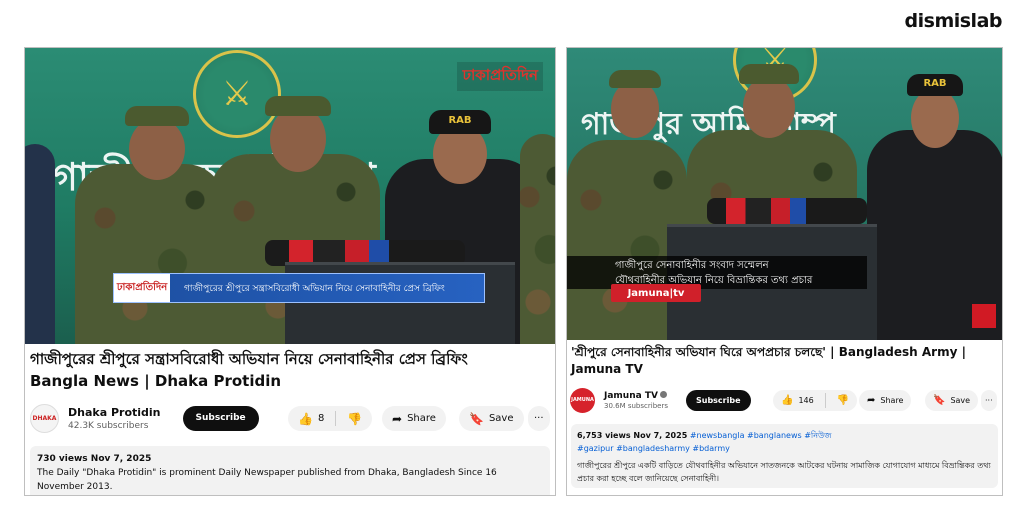 The image size is (1024, 514). Describe the element at coordinates (142, 288) in the screenshot. I see `lower-third-logo: ঢাকাপ্রতিদিন` at that location.